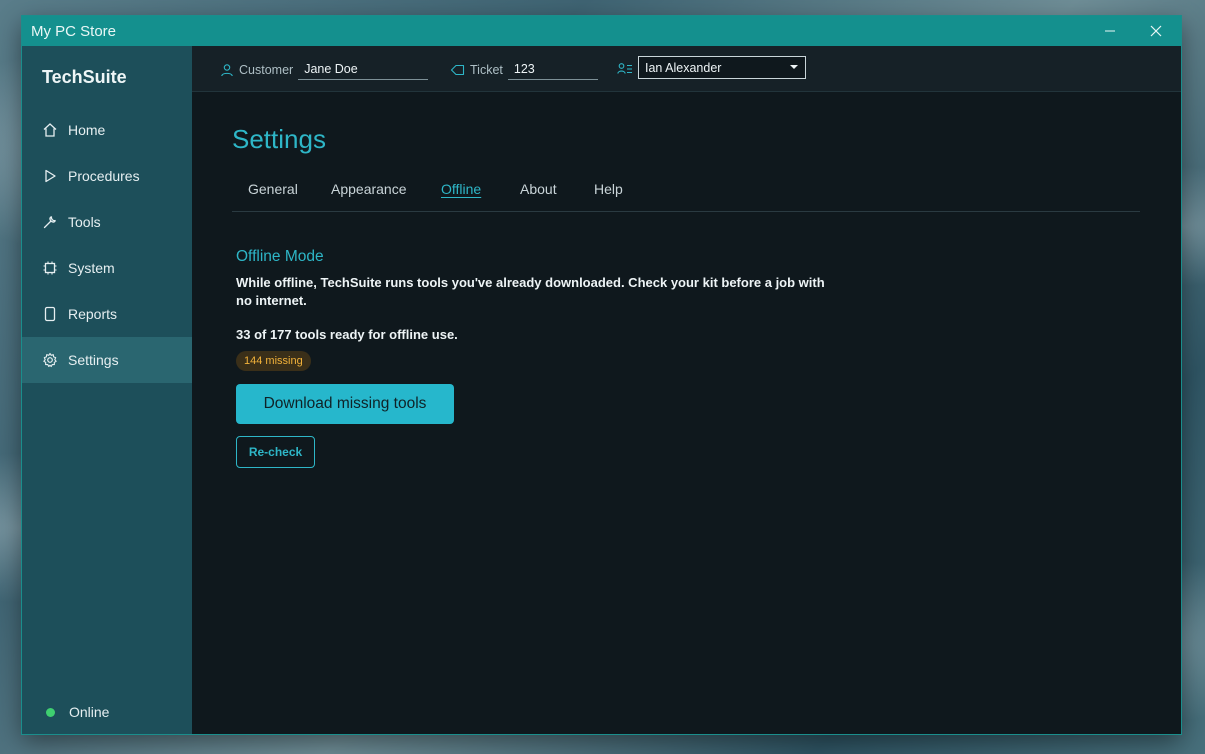  Describe the element at coordinates (601, 31) in the screenshot. I see `title-bar: My PC Store` at that location.